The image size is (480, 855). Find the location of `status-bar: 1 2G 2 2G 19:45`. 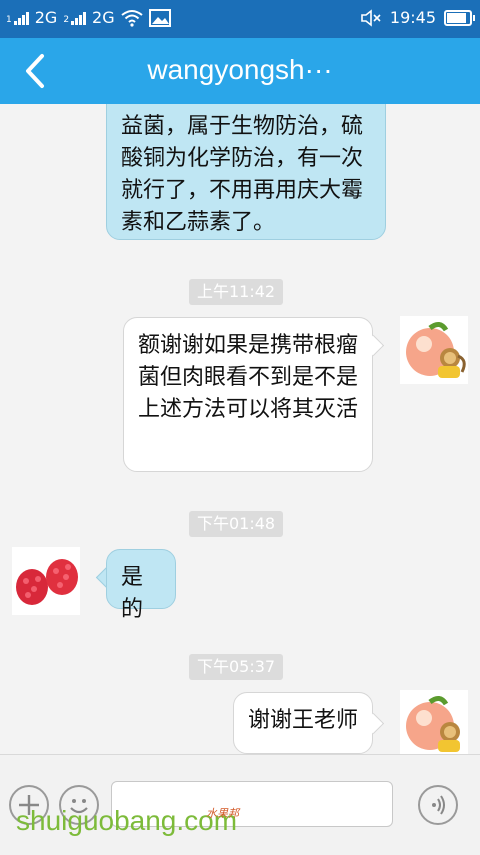

status-bar: 1 2G 2 2G 19:45 is located at coordinates (240, 19).